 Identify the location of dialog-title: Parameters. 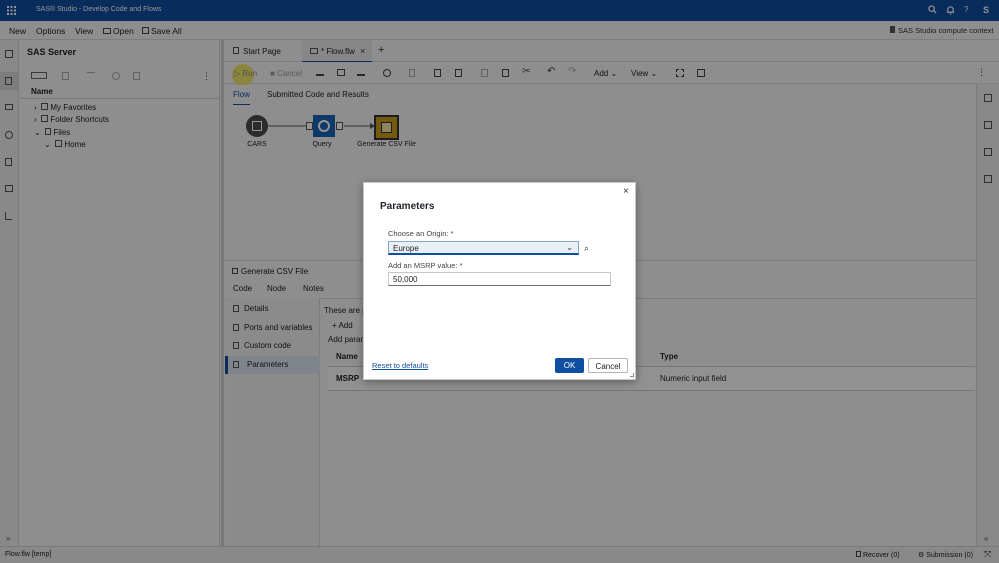
(407, 206).